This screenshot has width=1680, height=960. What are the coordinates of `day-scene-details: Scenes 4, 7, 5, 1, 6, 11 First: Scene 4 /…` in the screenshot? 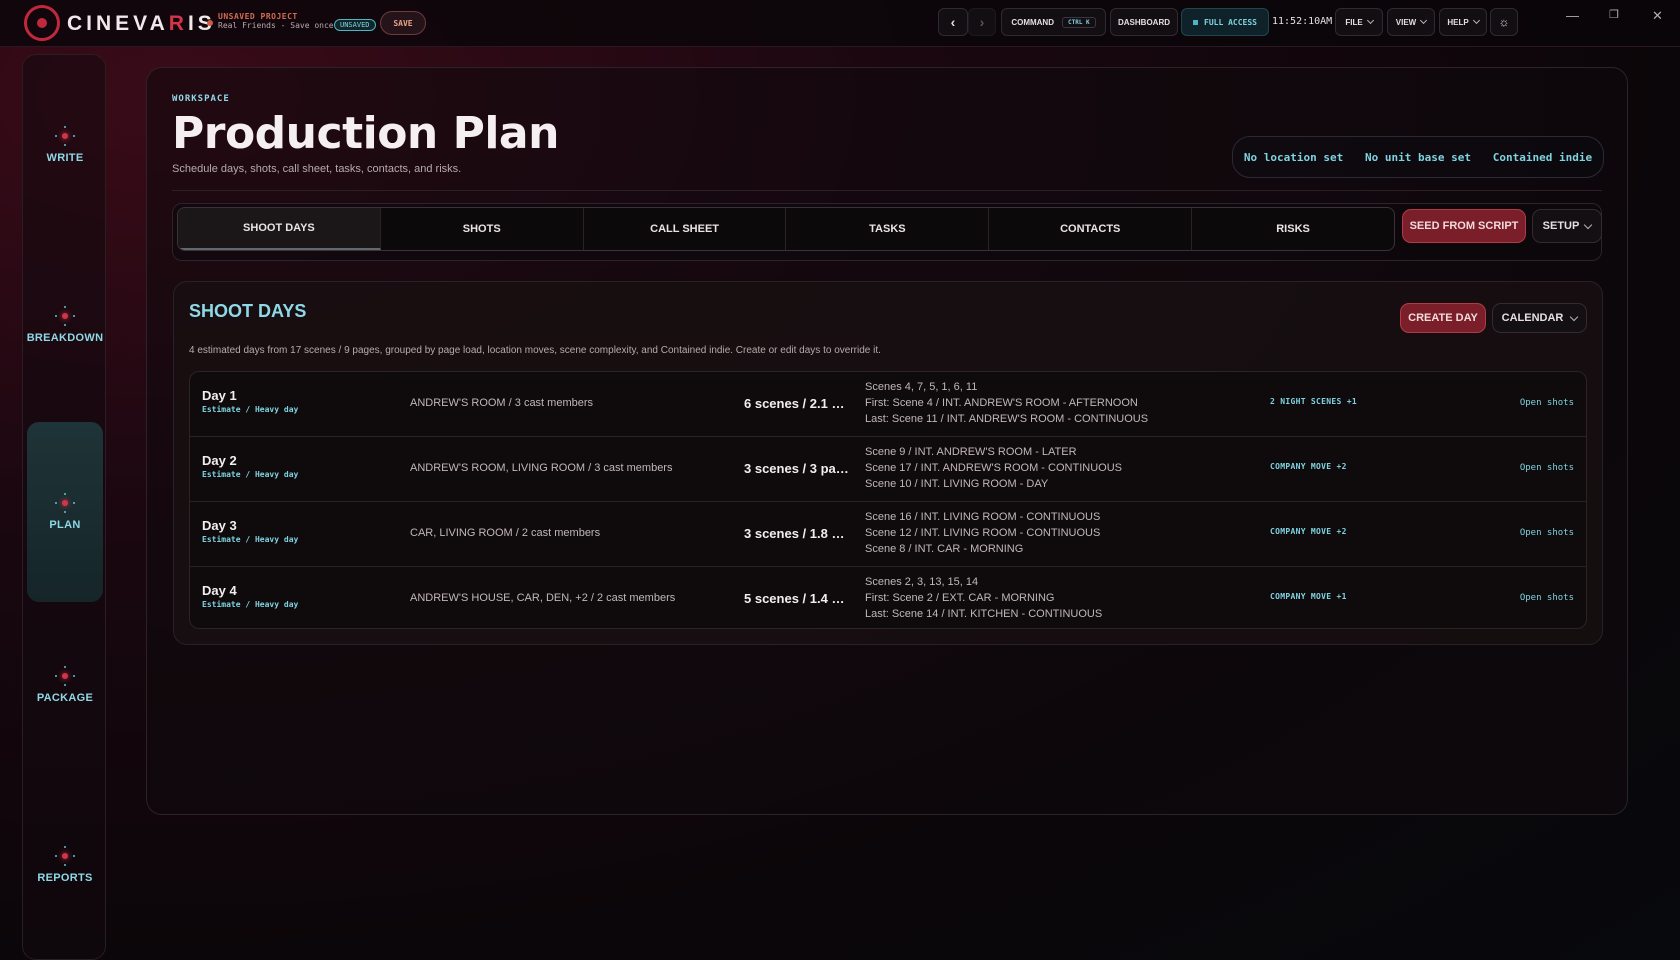 It's located at (1006, 403).